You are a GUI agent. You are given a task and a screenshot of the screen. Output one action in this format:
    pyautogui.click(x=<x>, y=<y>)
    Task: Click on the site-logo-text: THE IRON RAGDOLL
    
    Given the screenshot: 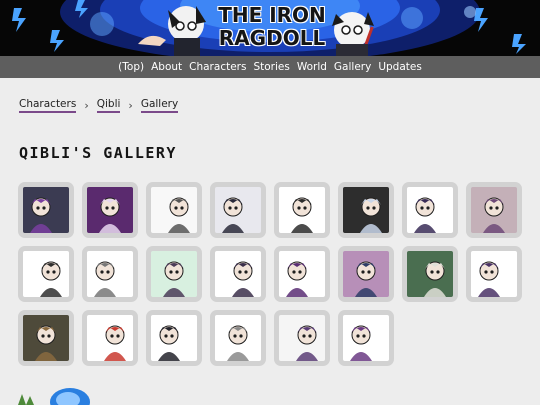 What is the action you would take?
    pyautogui.click(x=272, y=27)
    